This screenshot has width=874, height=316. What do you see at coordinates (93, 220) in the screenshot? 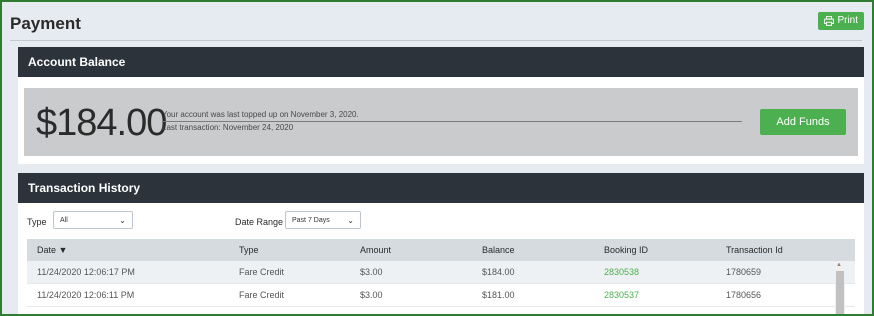
I see `type-select: All ⌄` at bounding box center [93, 220].